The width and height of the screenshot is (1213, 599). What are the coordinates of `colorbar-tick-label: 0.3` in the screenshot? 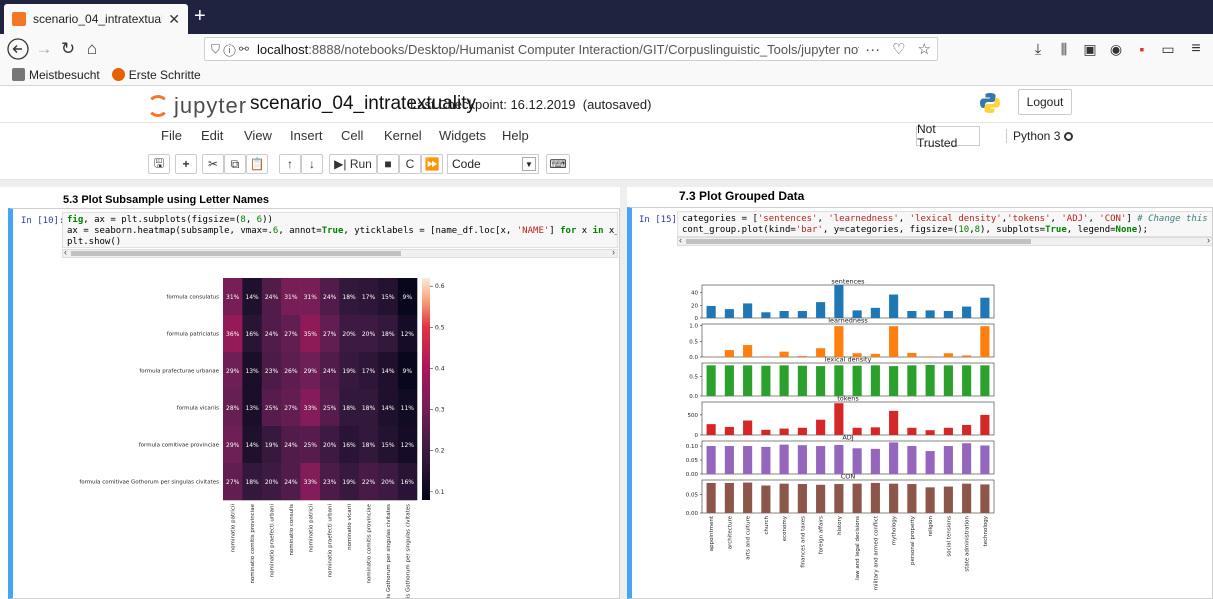 It's located at (440, 410).